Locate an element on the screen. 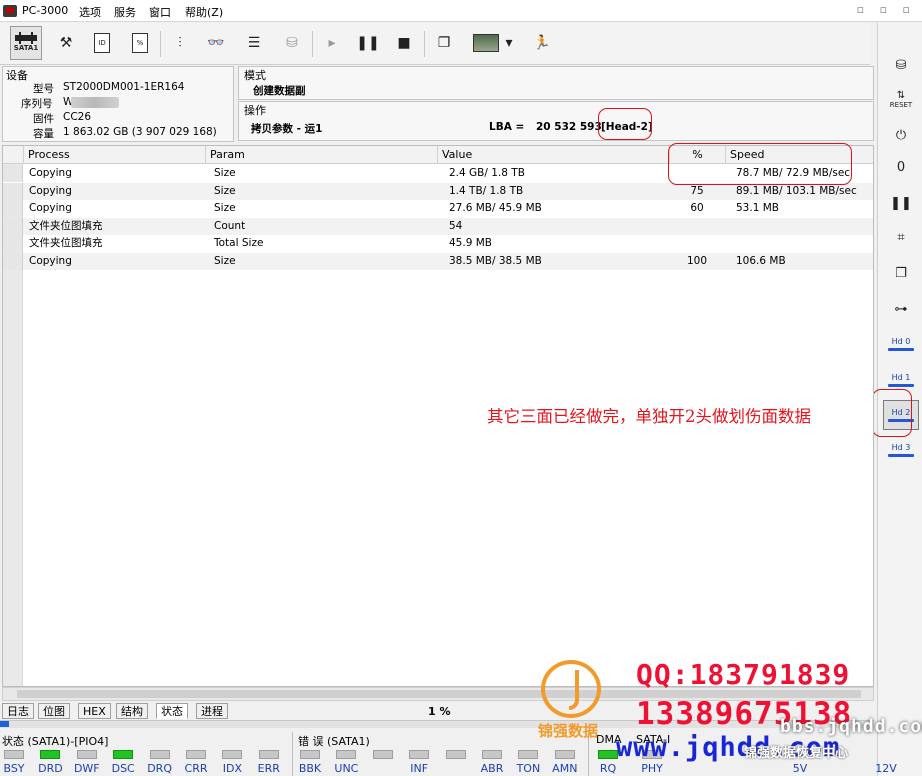  hdd-stack-icon: ☰ is located at coordinates (254, 43).